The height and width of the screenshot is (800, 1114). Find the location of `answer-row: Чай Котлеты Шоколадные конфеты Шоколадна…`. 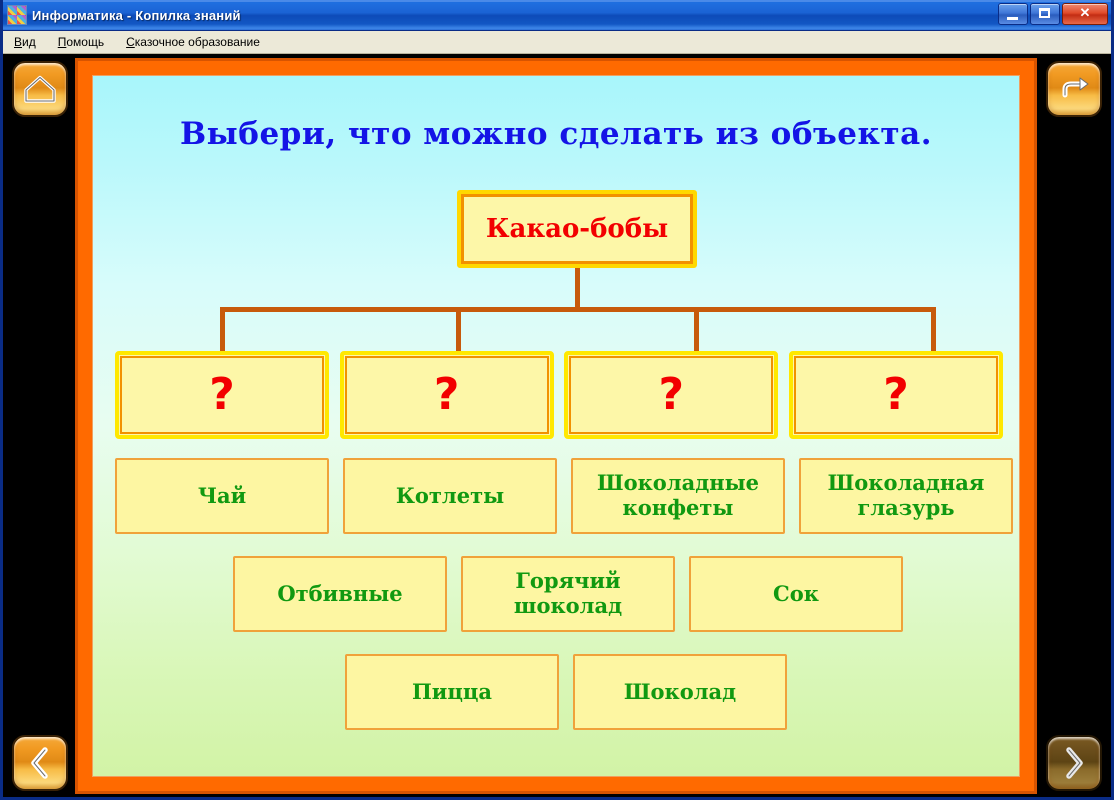

answer-row: Чай Котлеты Шоколадные конфеты Шоколадна… is located at coordinates (564, 496).